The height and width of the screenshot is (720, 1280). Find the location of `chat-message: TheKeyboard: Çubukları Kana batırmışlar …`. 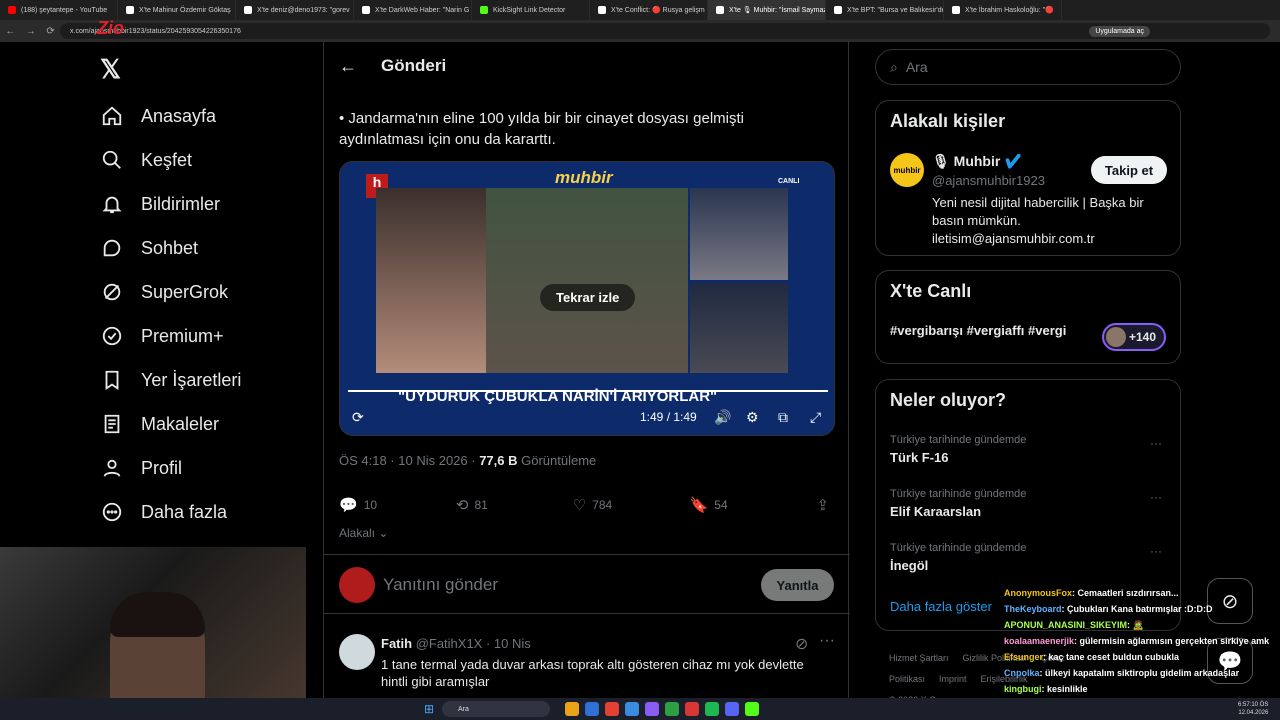

chat-message: TheKeyboard: Çubukları Kana batırmışlar … is located at coordinates (1139, 609).